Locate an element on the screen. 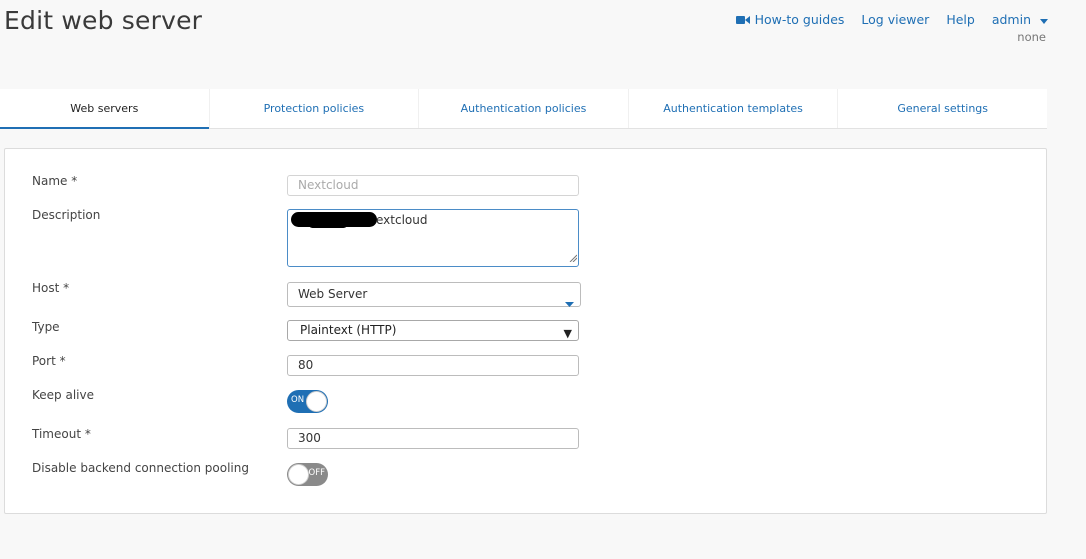 The width and height of the screenshot is (1086, 559). tab-authentication-templates: Authentication templates is located at coordinates (734, 108).